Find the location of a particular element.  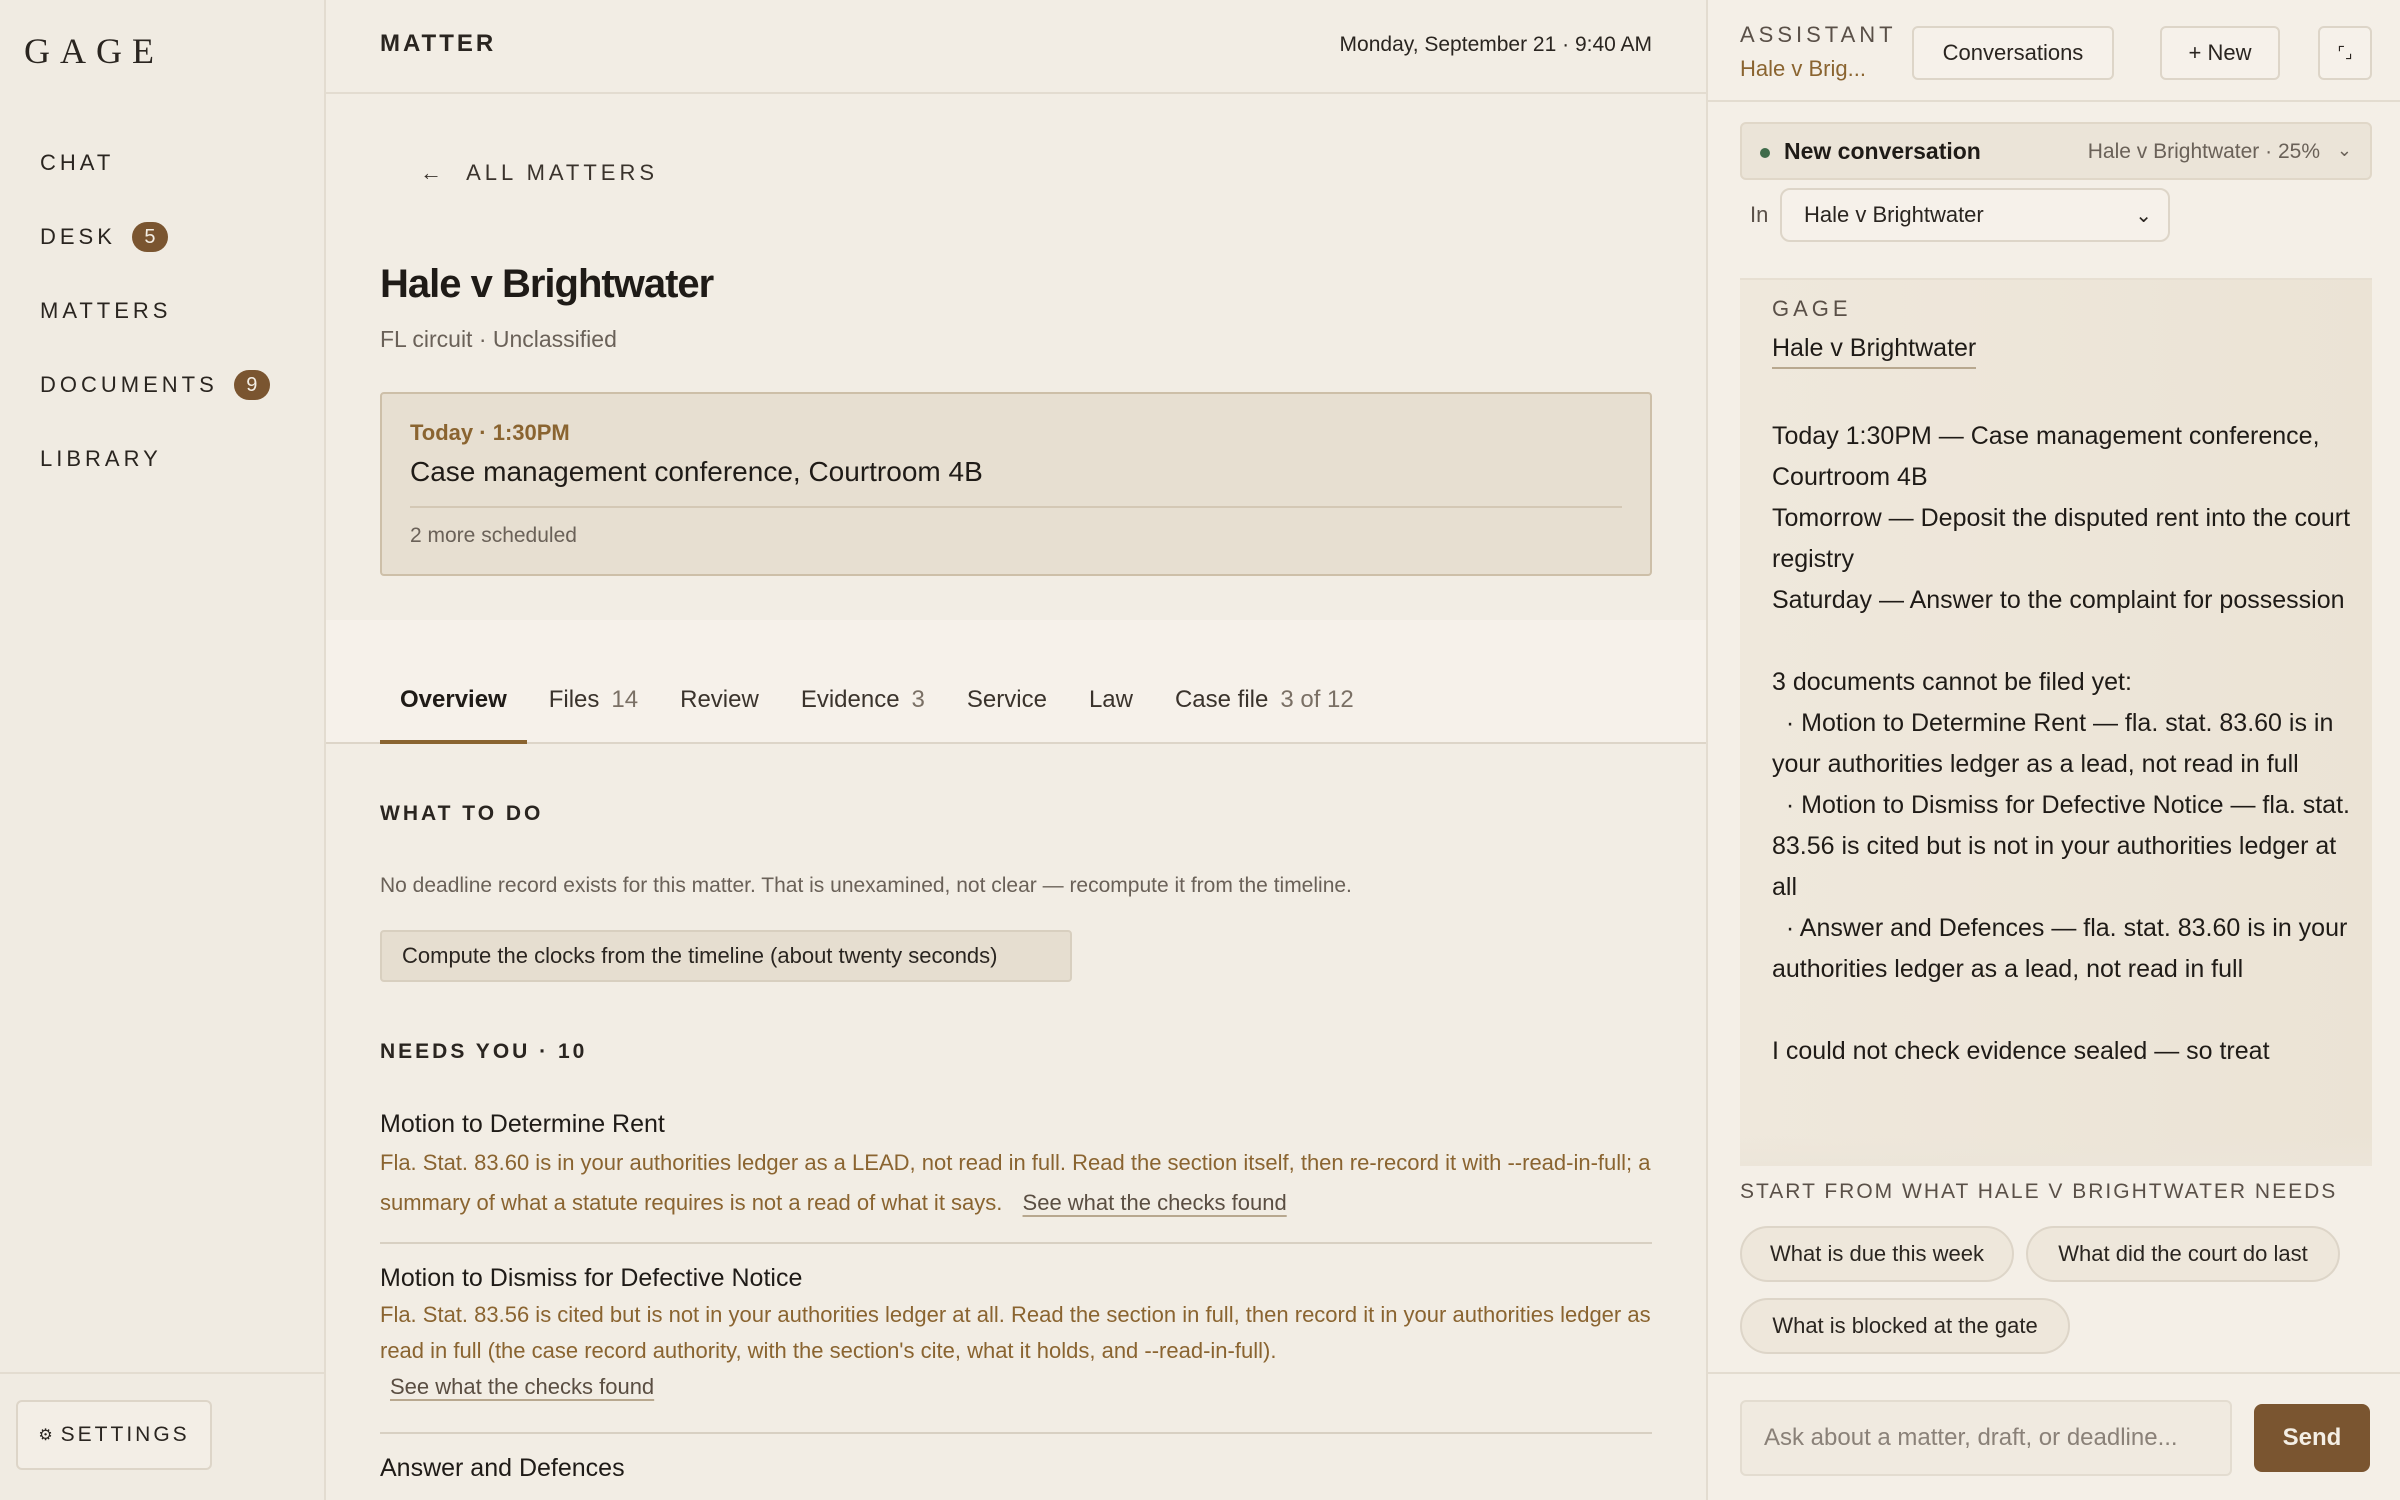

tab-case-file: Case file 3 of 12 is located at coordinates (1264, 715).